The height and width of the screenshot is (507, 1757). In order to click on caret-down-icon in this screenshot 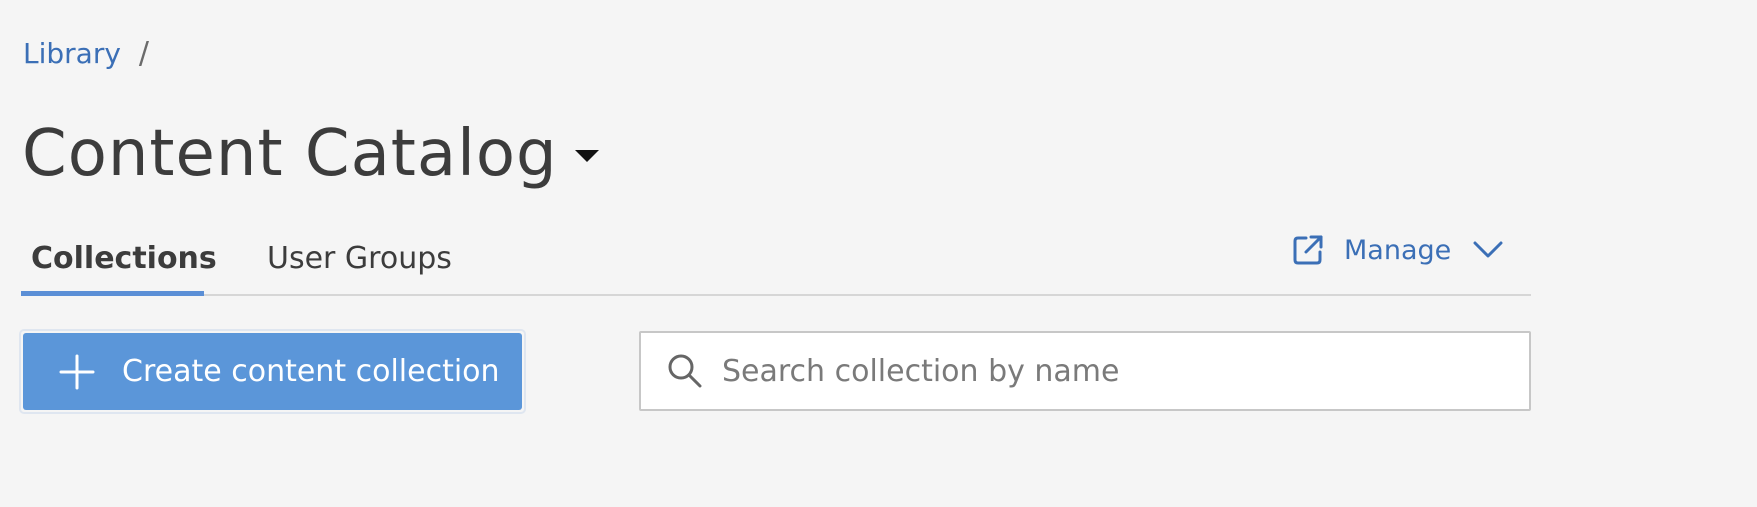, I will do `click(586, 156)`.